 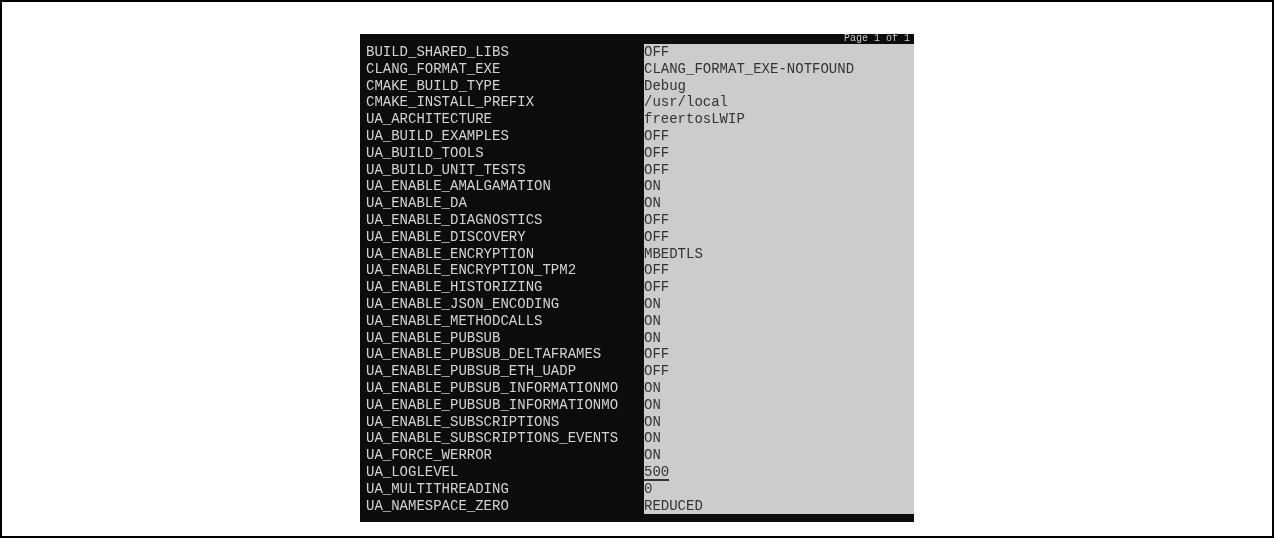 What do you see at coordinates (505, 489) in the screenshot?
I see `entry-name: UA_MULTITHREADING` at bounding box center [505, 489].